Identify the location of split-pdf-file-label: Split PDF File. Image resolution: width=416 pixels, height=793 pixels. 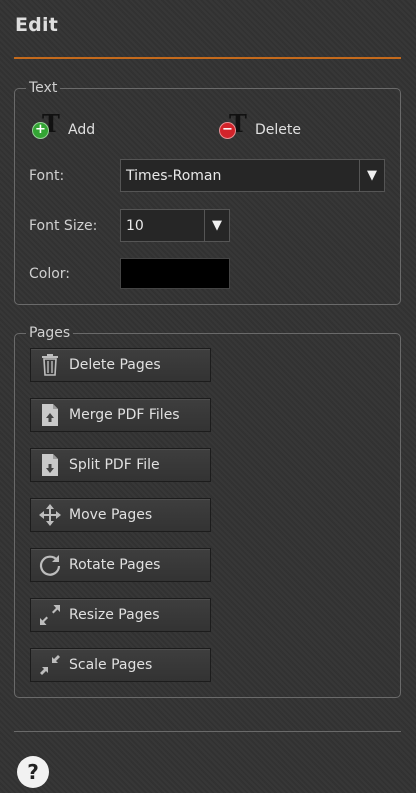
(114, 465).